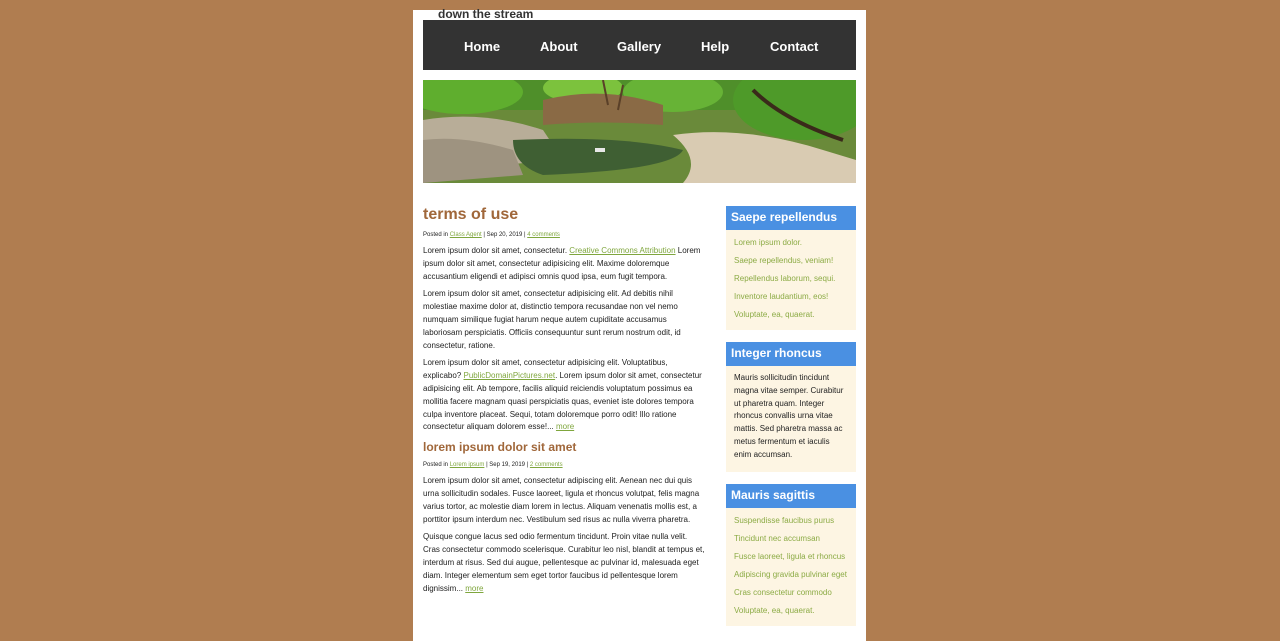 The width and height of the screenshot is (1280, 641). I want to click on post-comments-link: 4 comments, so click(543, 235).